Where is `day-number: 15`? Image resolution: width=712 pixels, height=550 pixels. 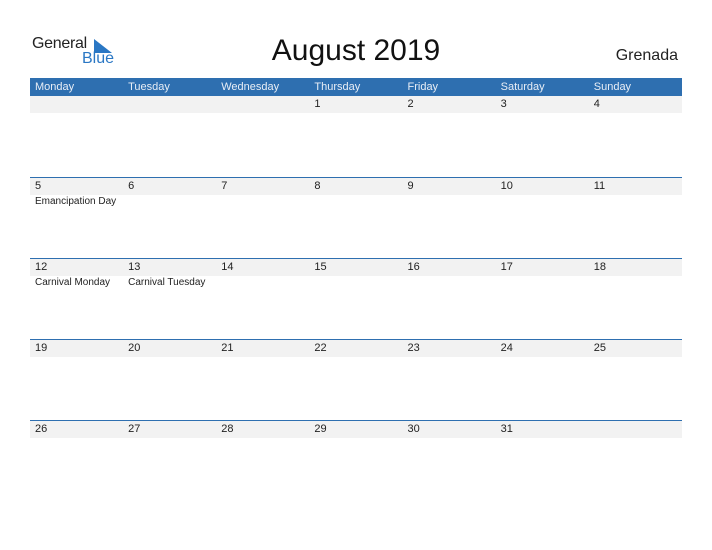
day-number: 15 is located at coordinates (356, 267).